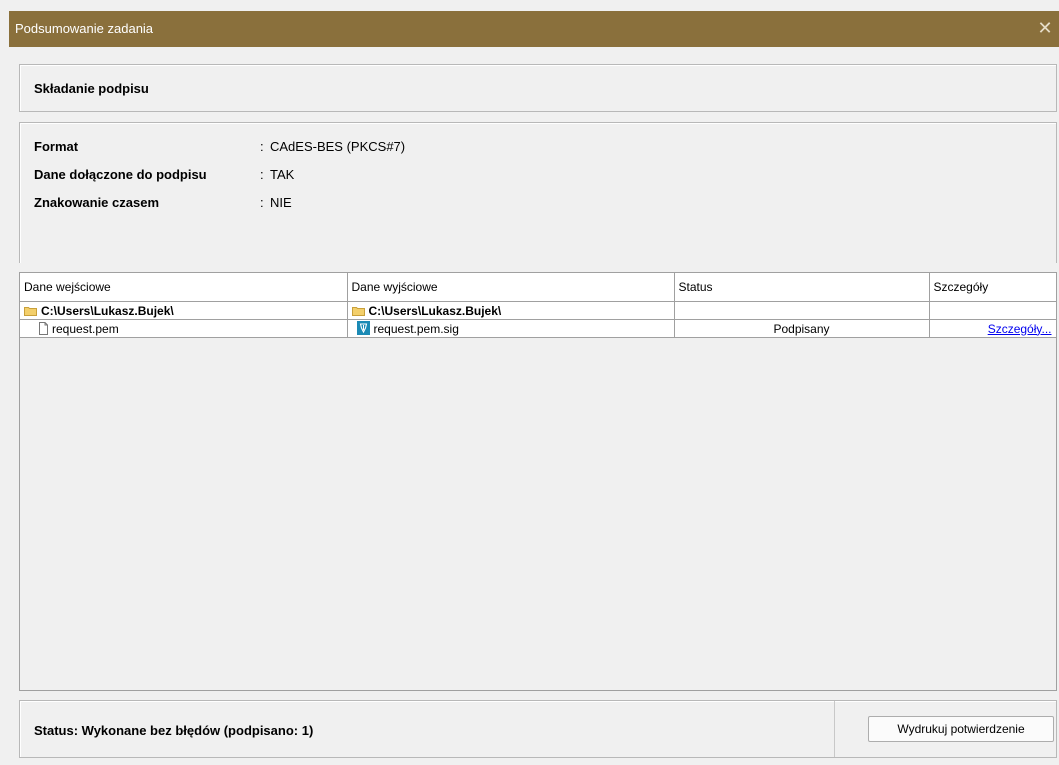  Describe the element at coordinates (511, 287) in the screenshot. I see `column-header-output: Dane wyjściowe` at that location.